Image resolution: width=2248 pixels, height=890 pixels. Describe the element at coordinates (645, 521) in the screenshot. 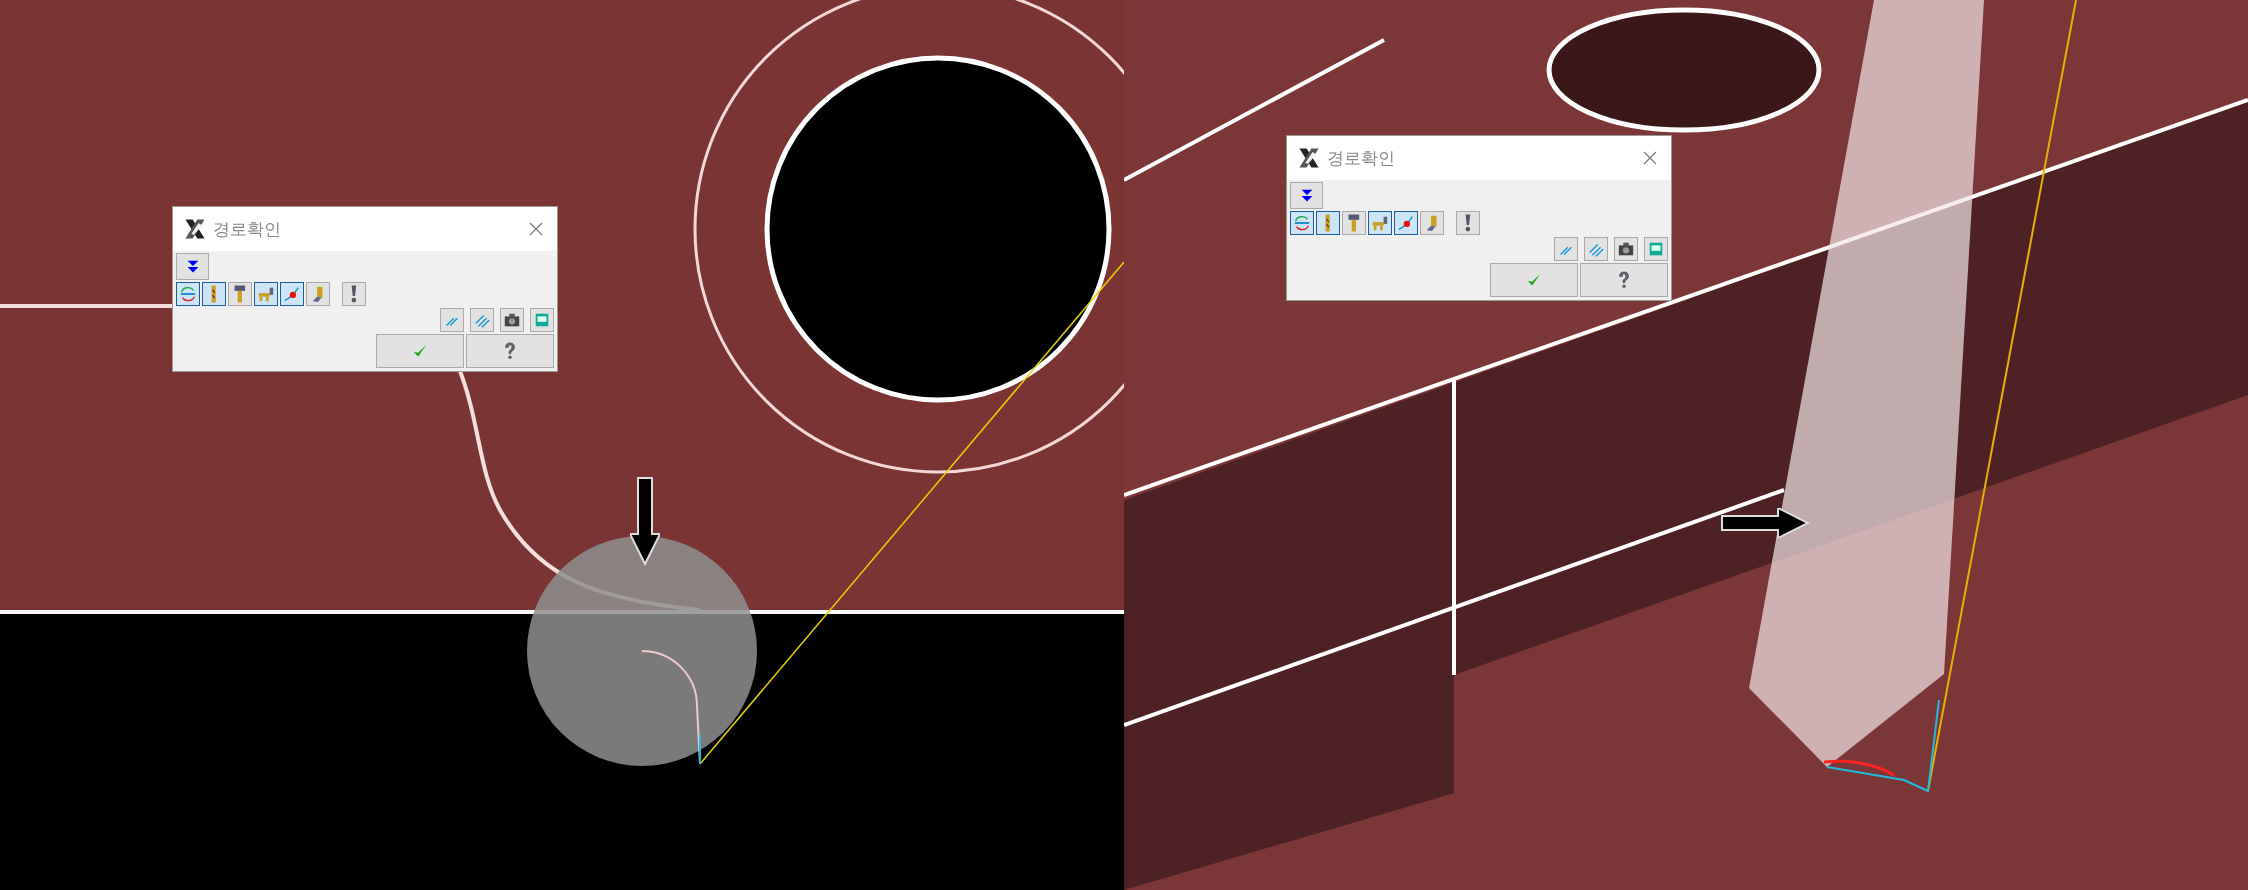

I see `down-arrow-icon` at that location.